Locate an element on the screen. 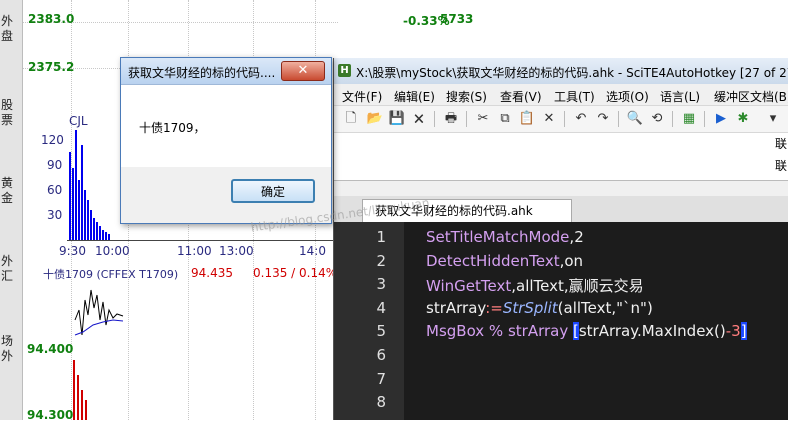 The width and height of the screenshot is (788, 422). code-line-3: WinGetText,allText,赢顺云交易 is located at coordinates (535, 286).